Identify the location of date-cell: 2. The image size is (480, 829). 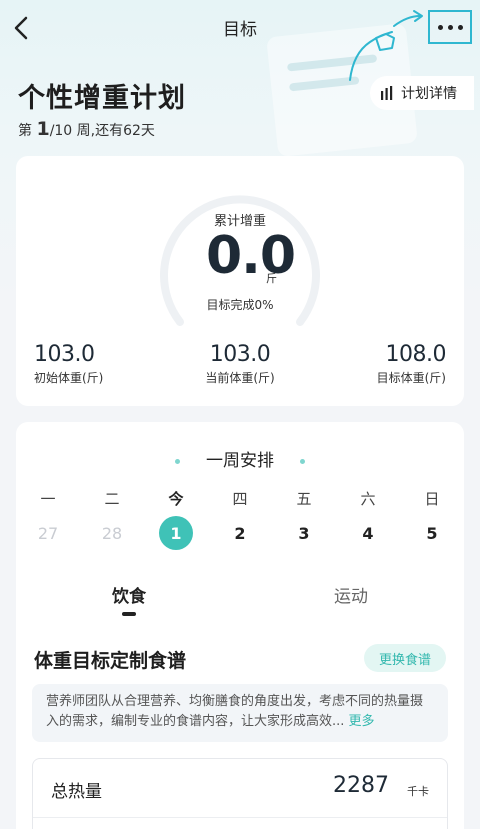
(240, 533).